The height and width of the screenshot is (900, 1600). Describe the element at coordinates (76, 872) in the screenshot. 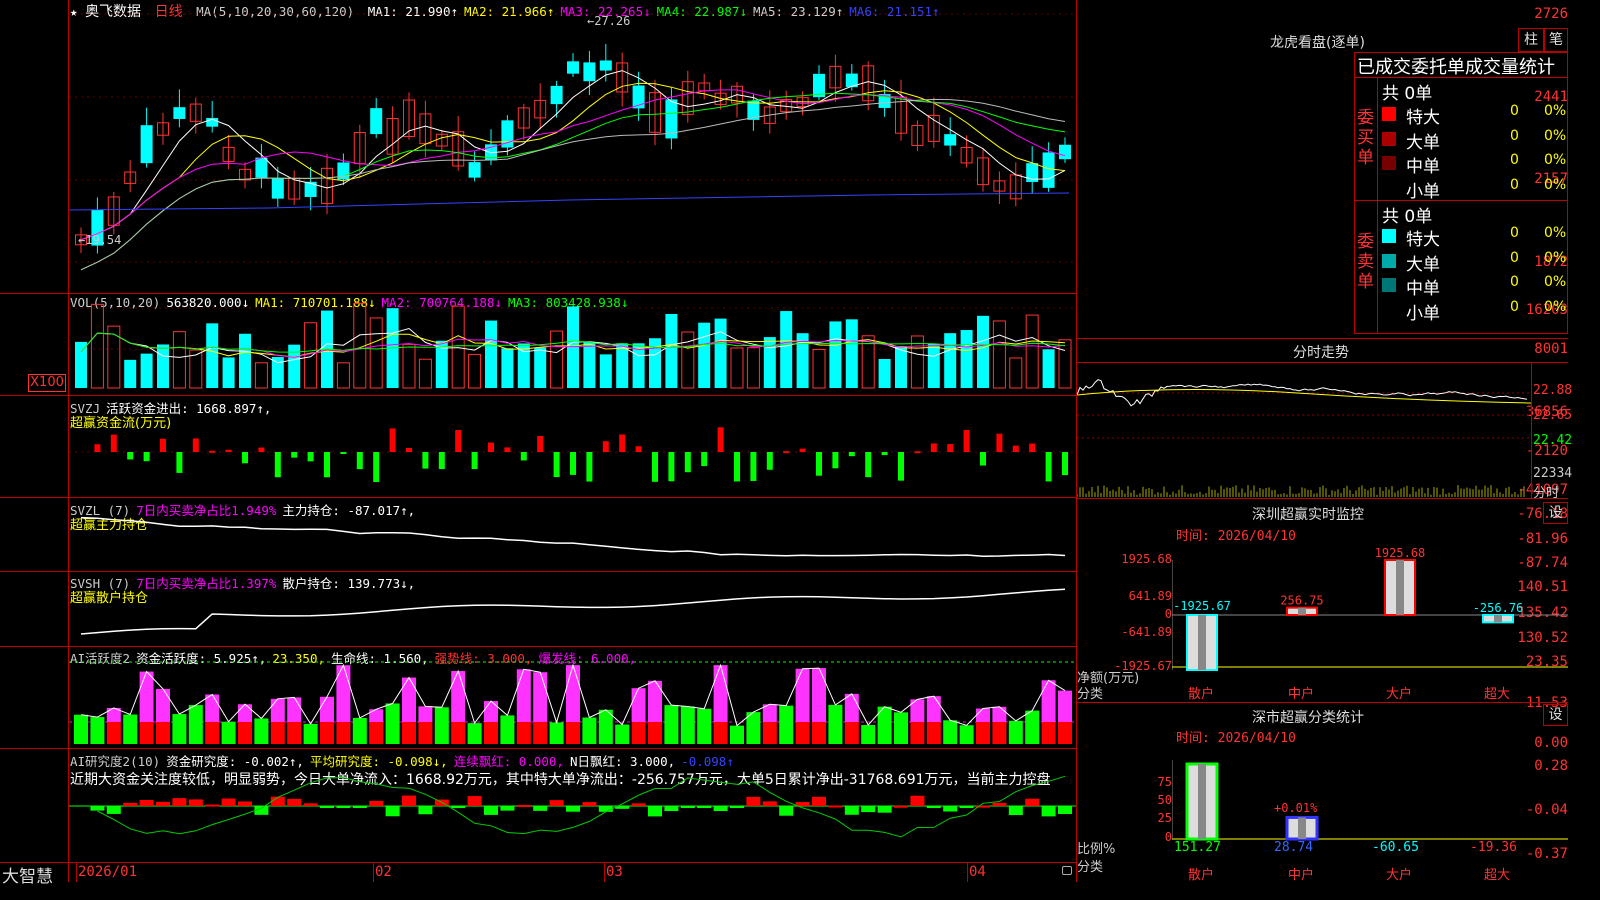

I see `x-tick` at that location.